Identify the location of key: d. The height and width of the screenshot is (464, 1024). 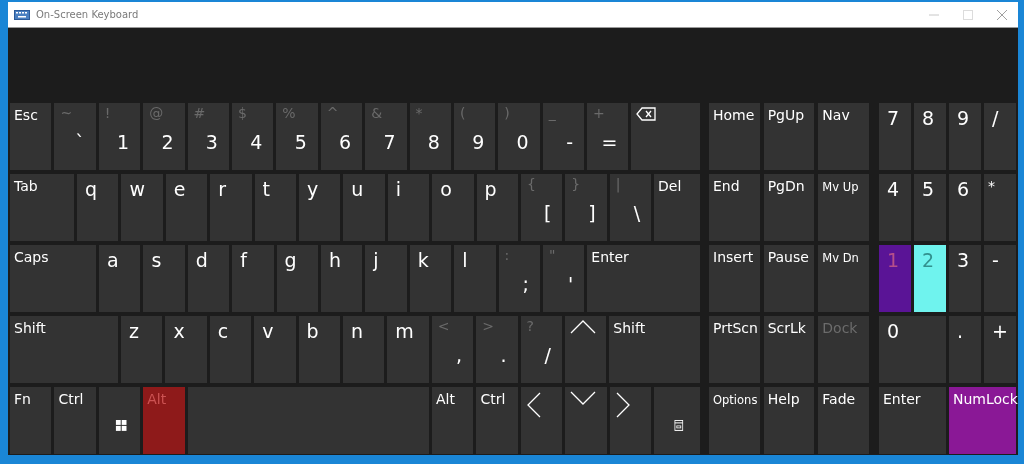
(208, 278).